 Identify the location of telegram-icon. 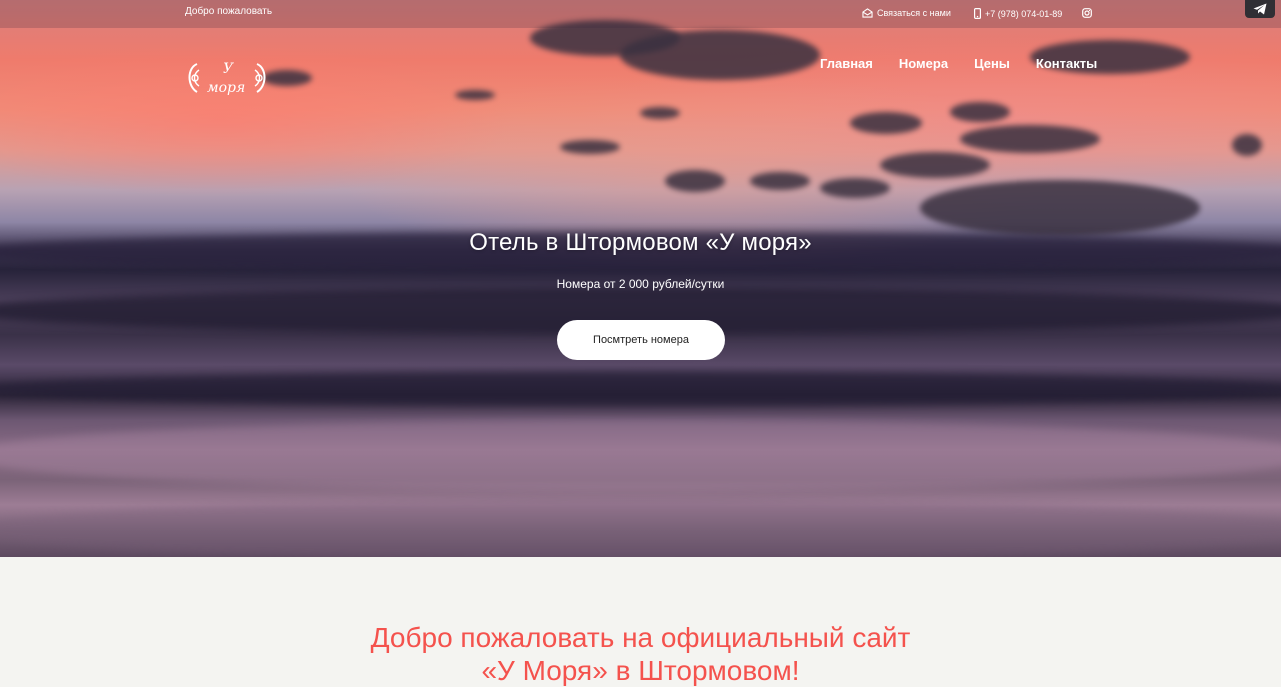
(1260, 9).